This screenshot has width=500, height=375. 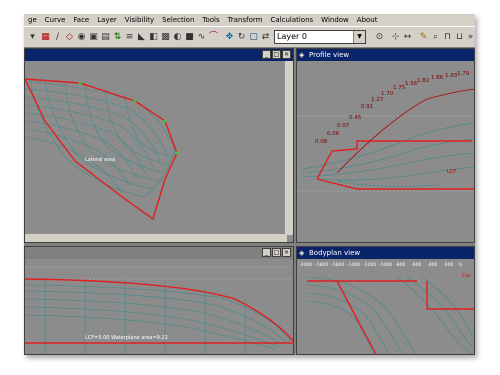 What do you see at coordinates (55, 20) in the screenshot?
I see `menu-item-curve: Curve` at bounding box center [55, 20].